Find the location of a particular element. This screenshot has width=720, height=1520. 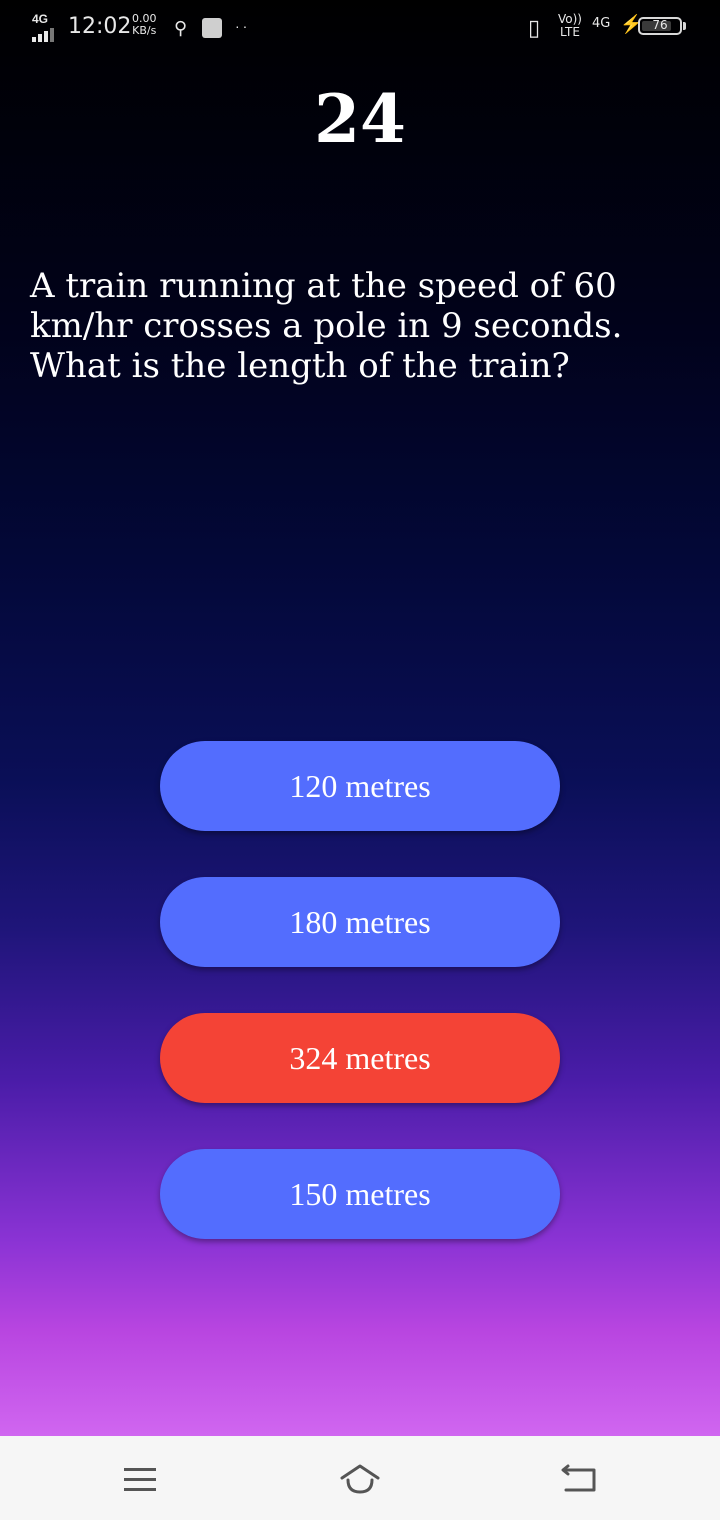

answer-option-4: 150 metres is located at coordinates (360, 1194).